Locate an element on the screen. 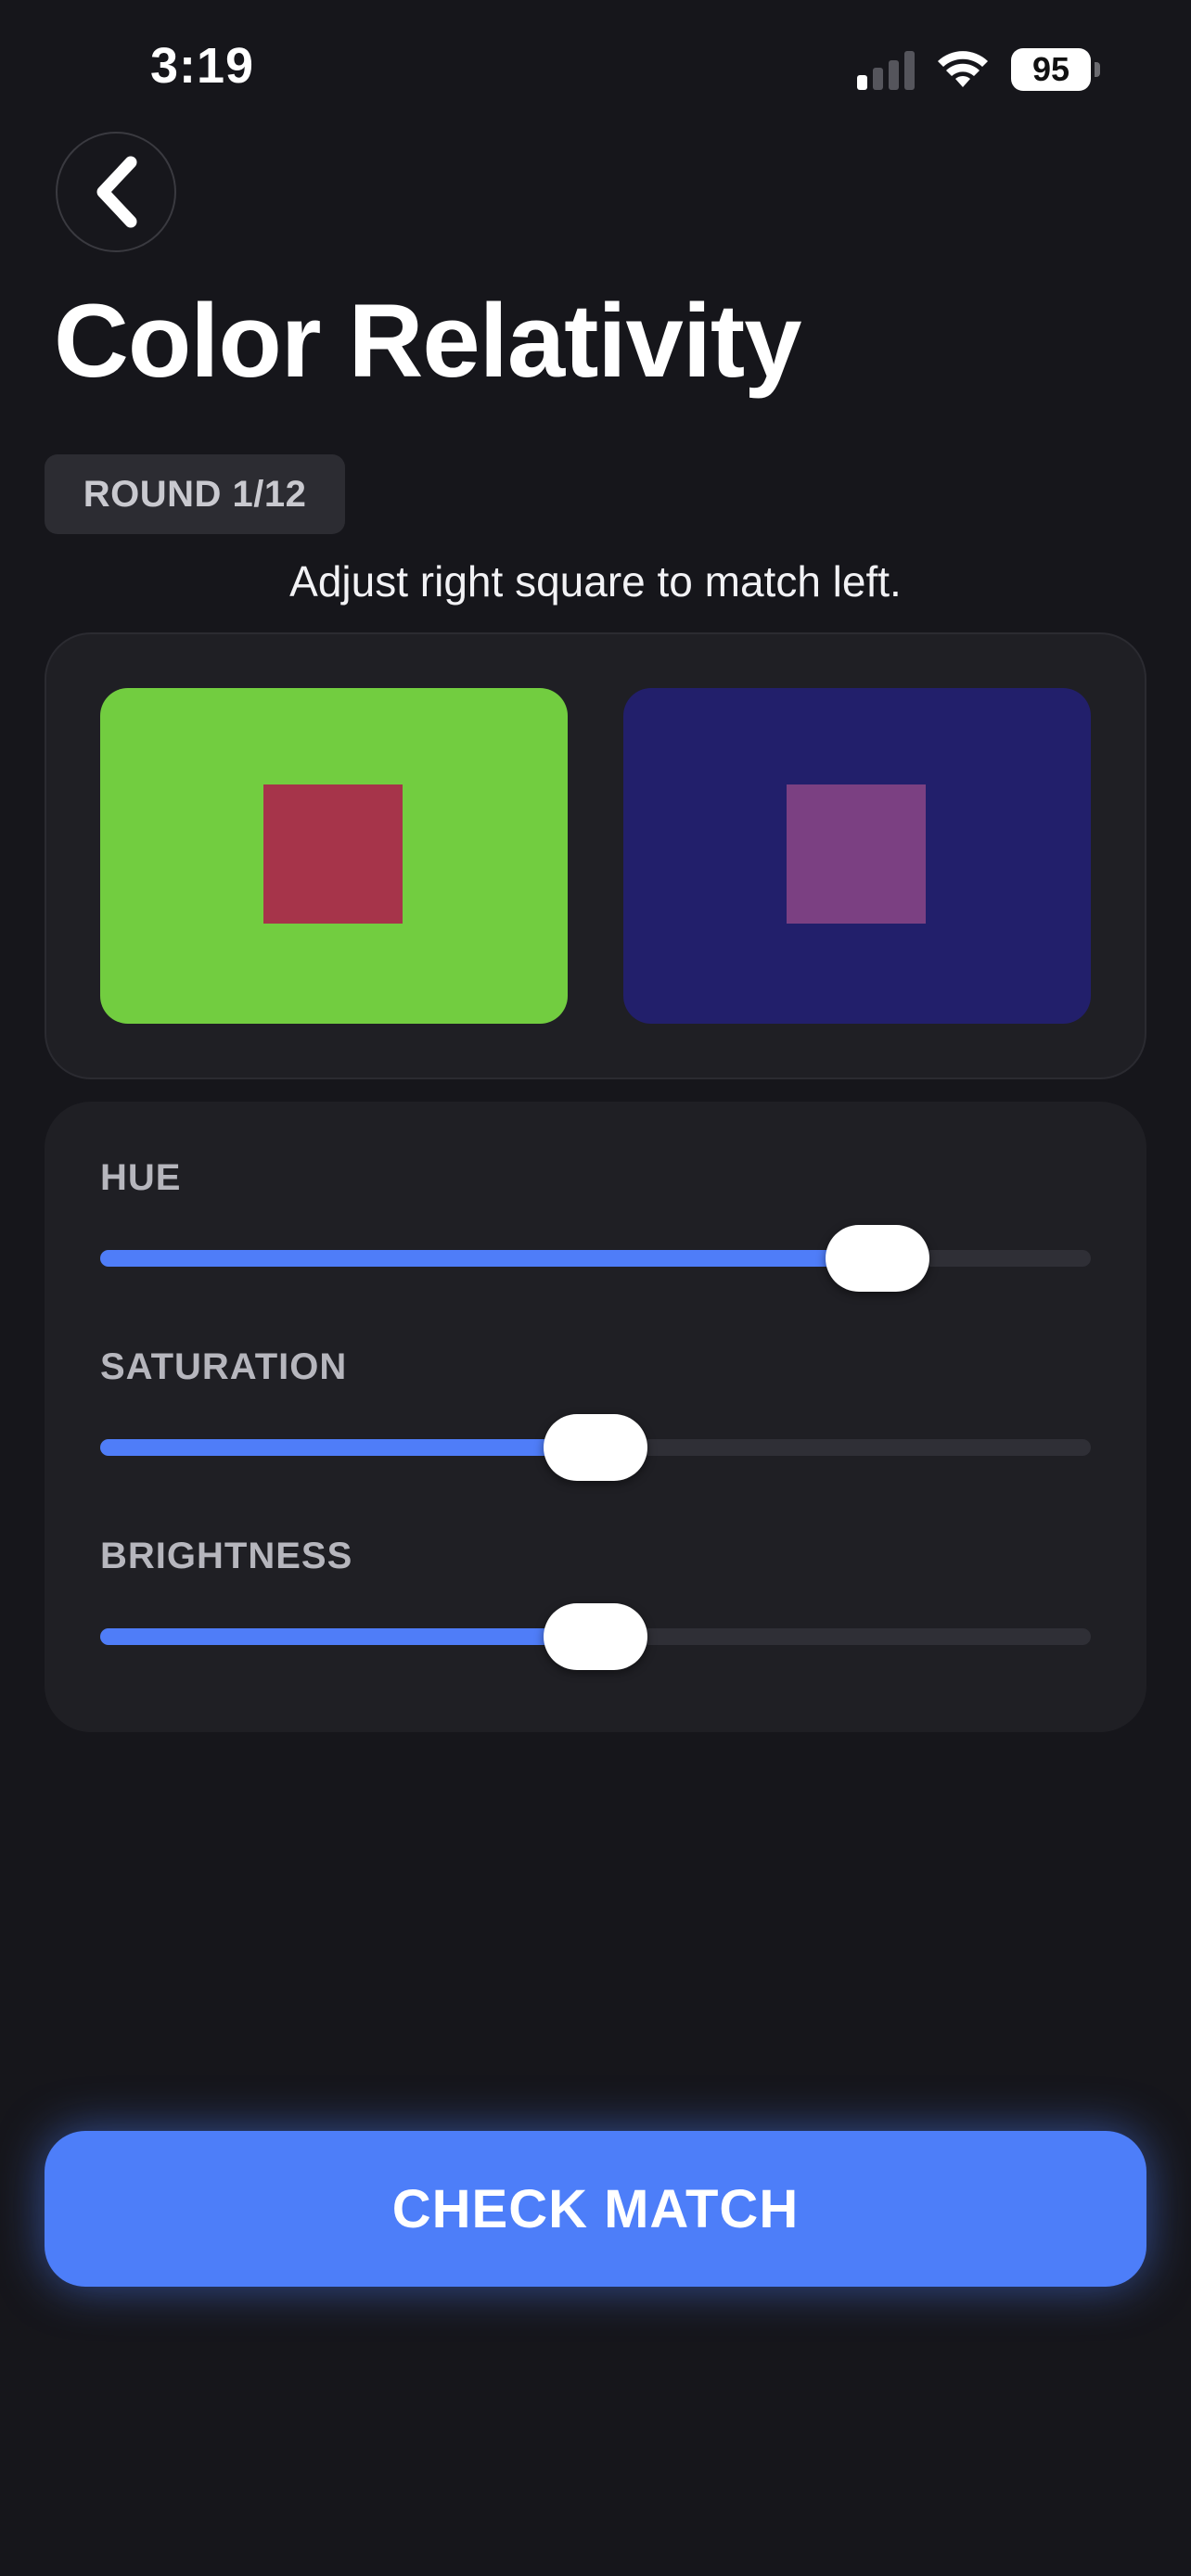  brightness-label: BRIGHTNESS is located at coordinates (226, 1556).